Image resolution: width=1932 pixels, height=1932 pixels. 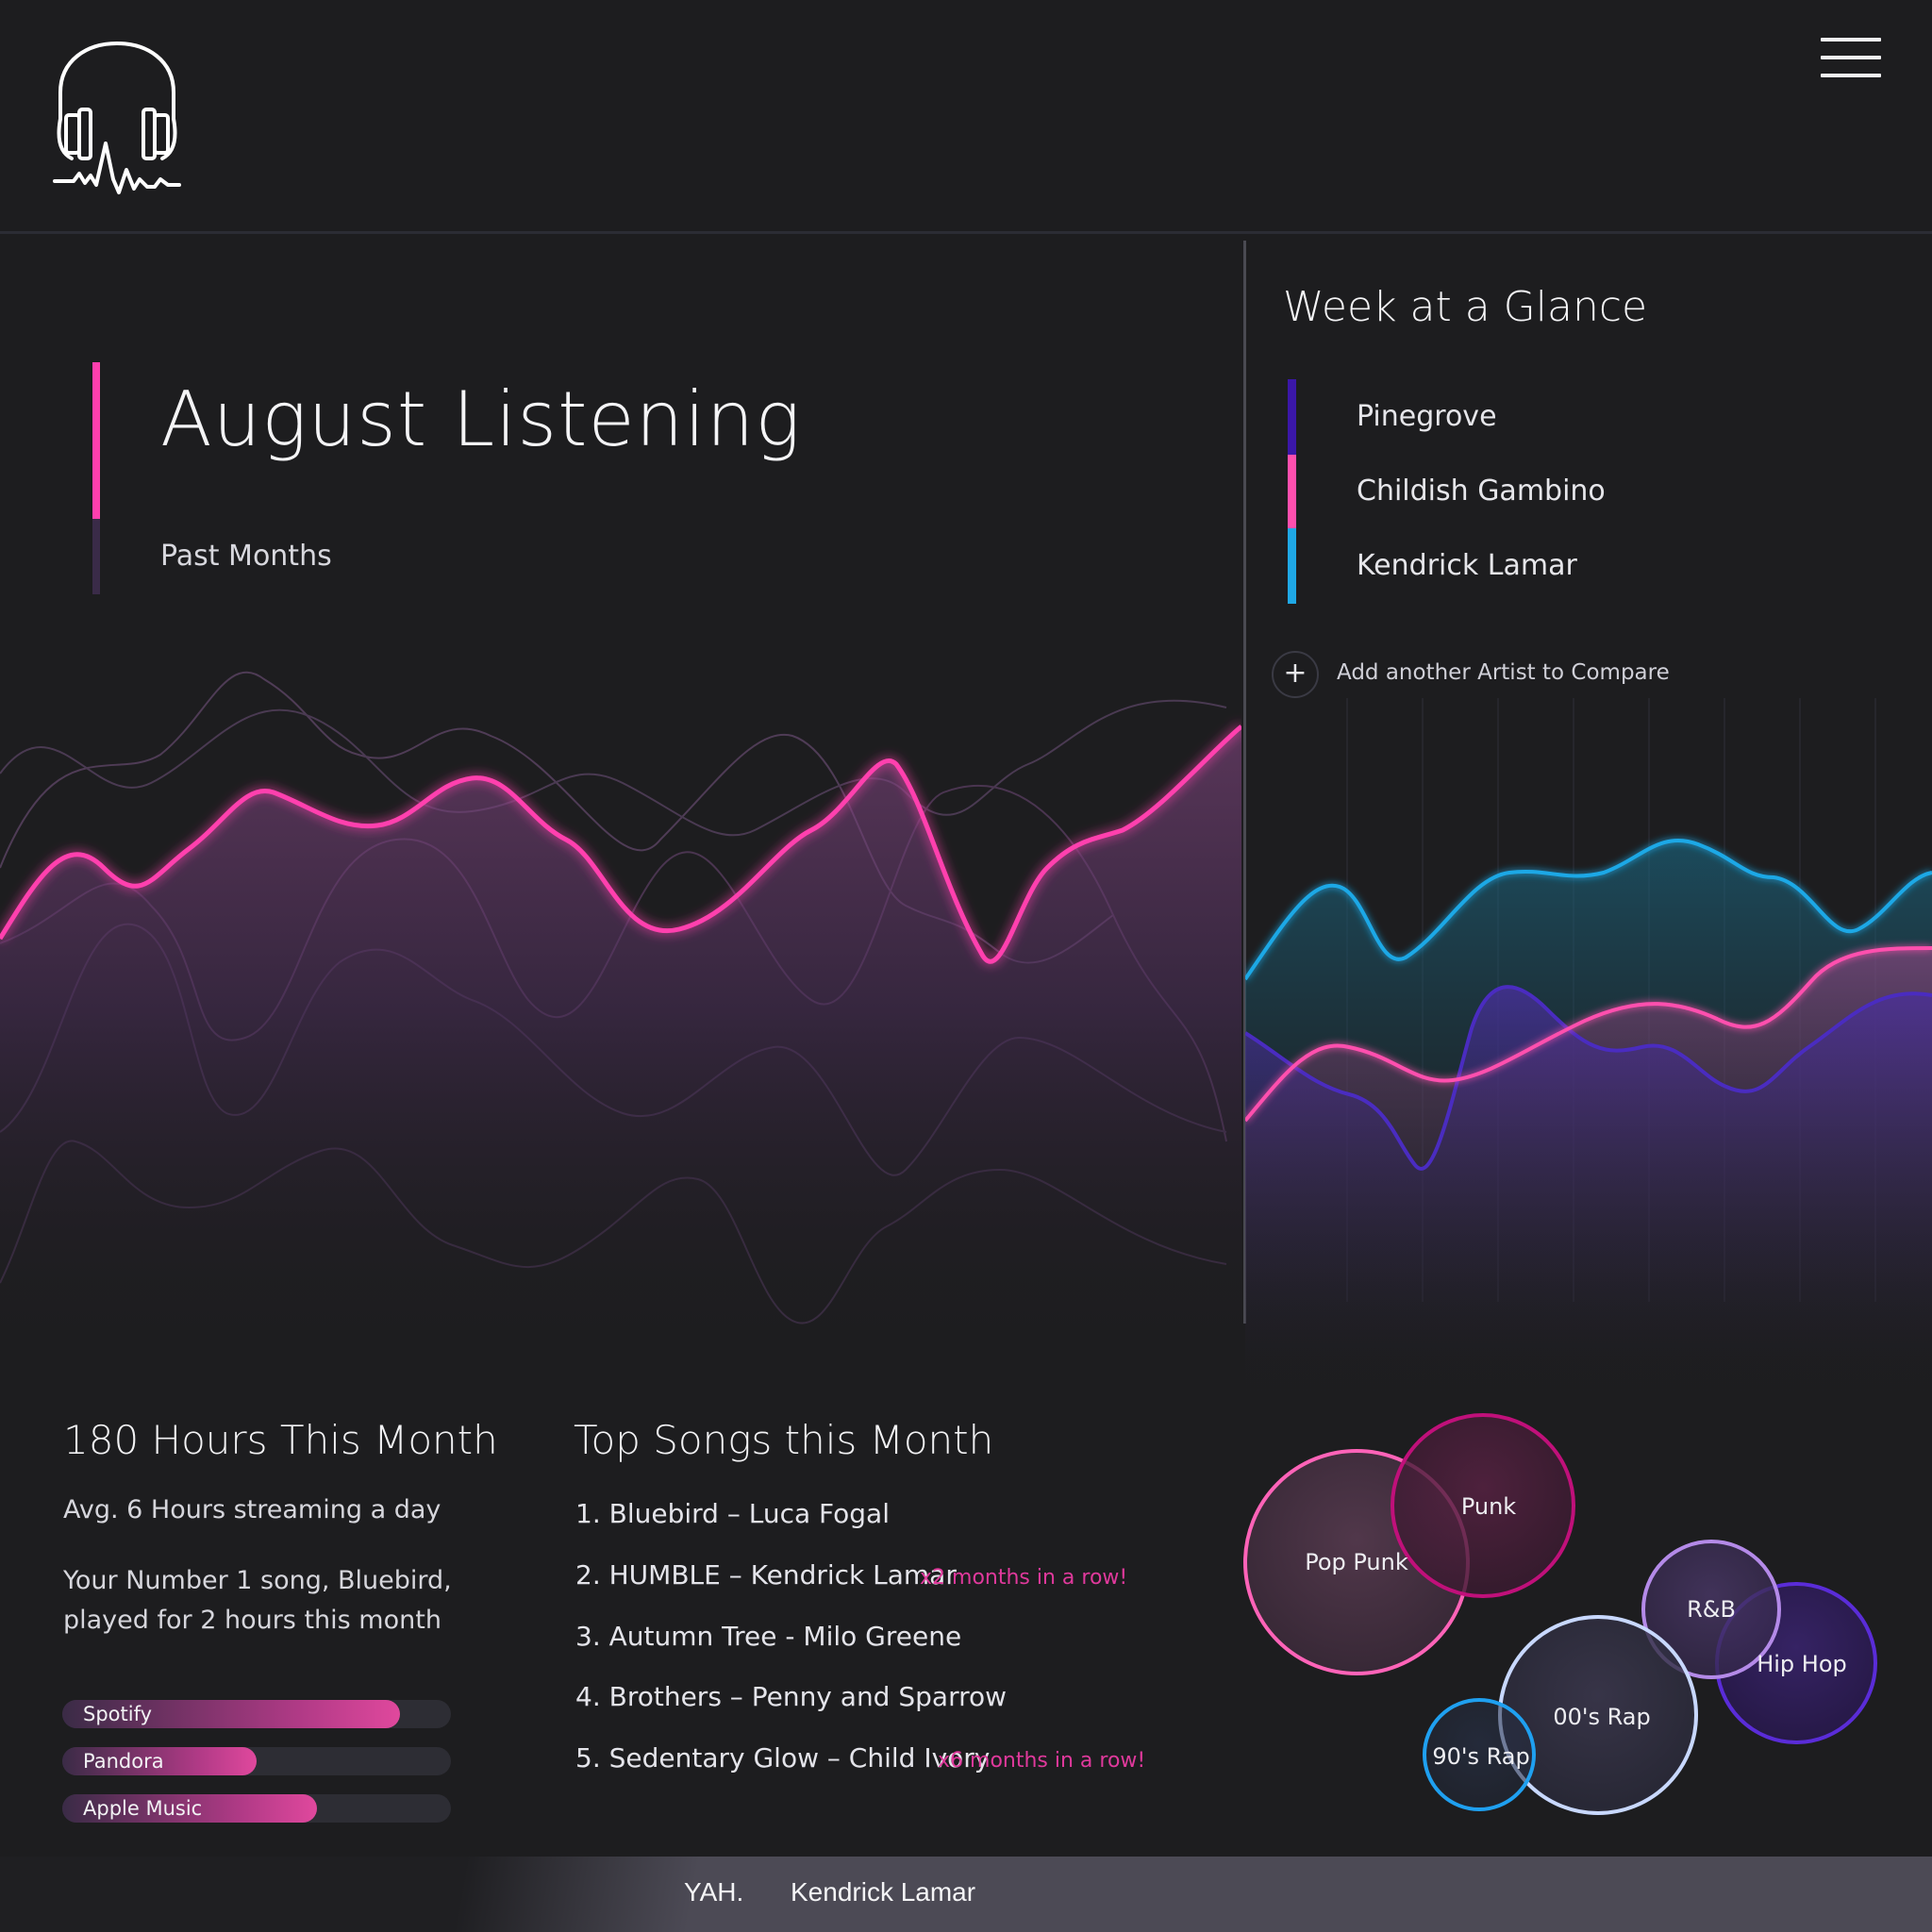 I want to click on subtitle-accent-bar, so click(x=96, y=556).